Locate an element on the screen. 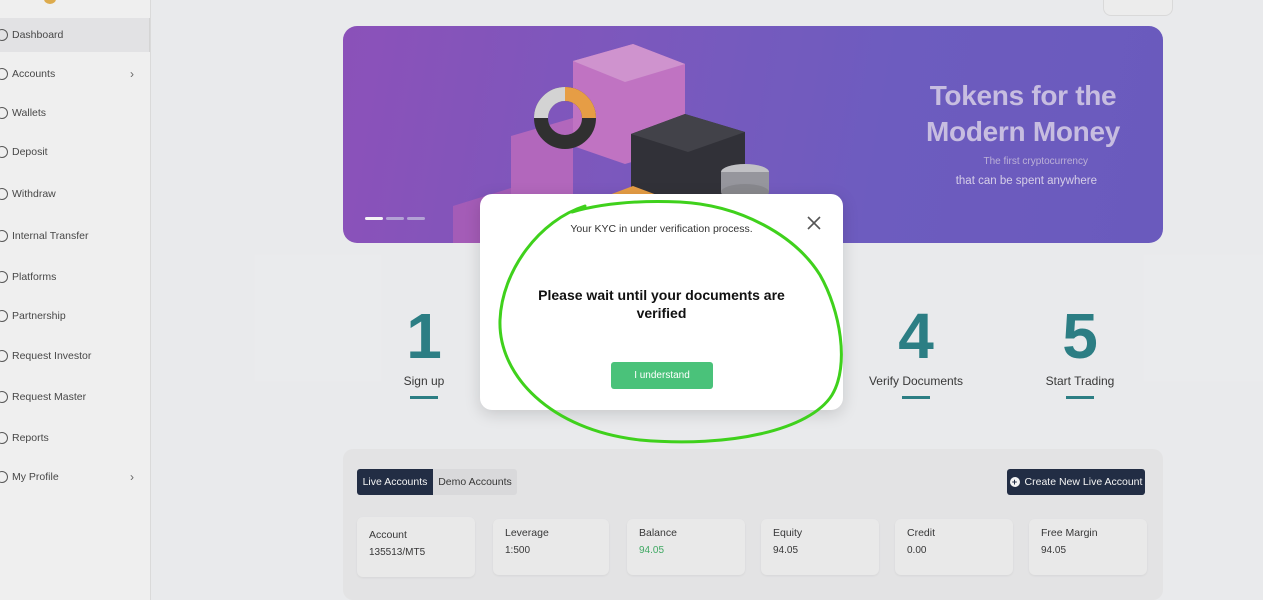 This screenshot has height=600, width=1263. i-understand-button: I understand is located at coordinates (662, 375).